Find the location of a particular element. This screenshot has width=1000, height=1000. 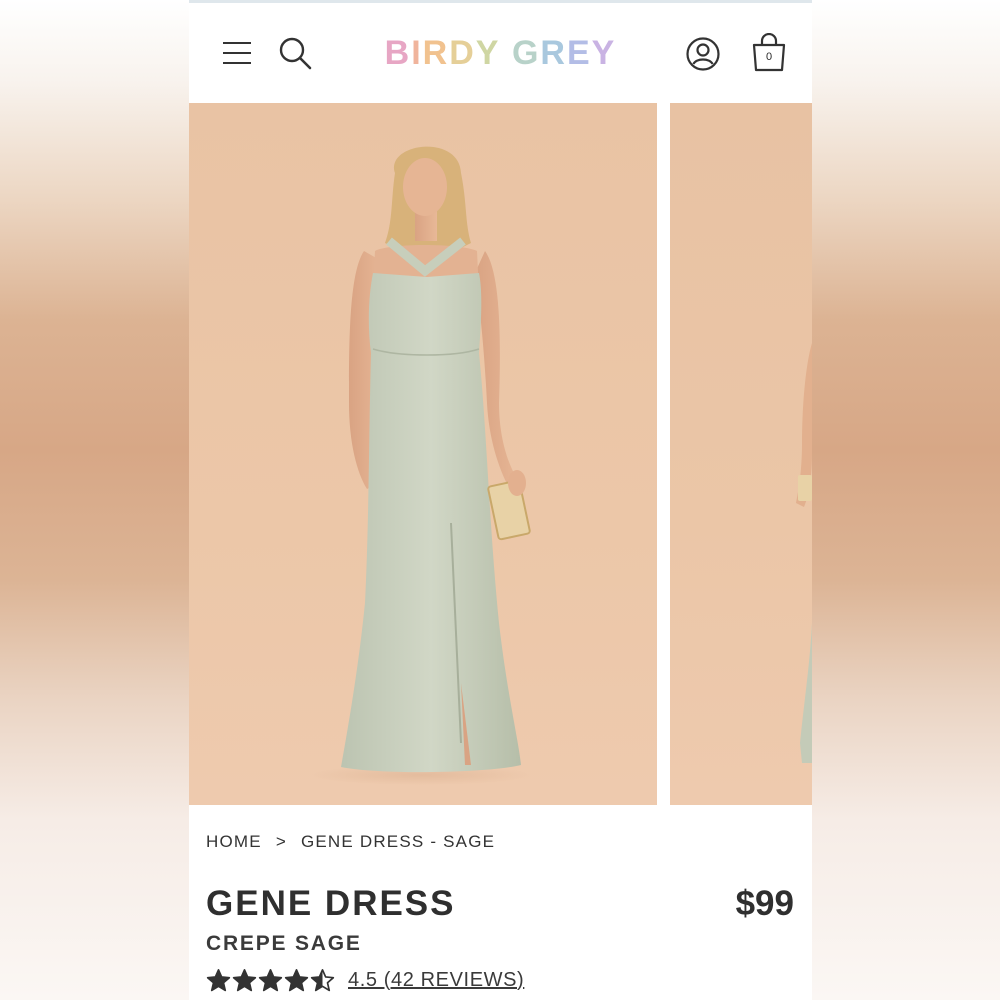

product-photo-next is located at coordinates (741, 454).